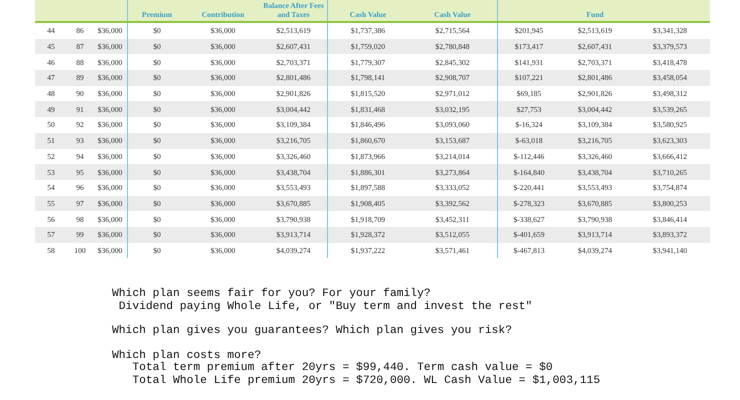  I want to click on question-text: Total term premium after 20yrs = $99,440. Term cash value = $0, so click(342, 368).